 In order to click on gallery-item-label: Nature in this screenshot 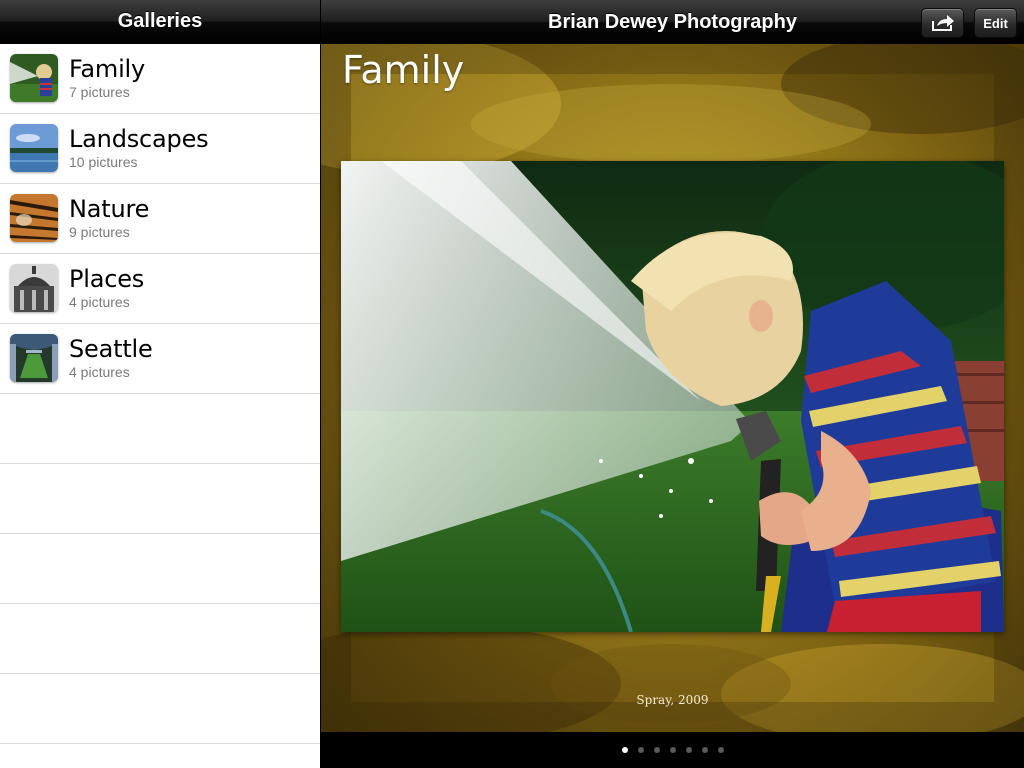, I will do `click(109, 209)`.